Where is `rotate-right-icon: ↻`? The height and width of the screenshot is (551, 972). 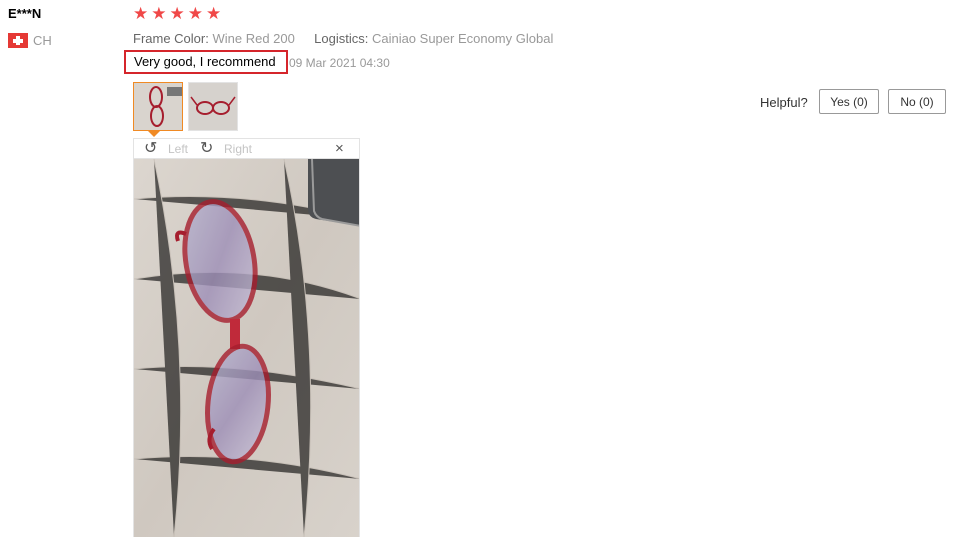
rotate-right-icon: ↻ is located at coordinates (206, 149).